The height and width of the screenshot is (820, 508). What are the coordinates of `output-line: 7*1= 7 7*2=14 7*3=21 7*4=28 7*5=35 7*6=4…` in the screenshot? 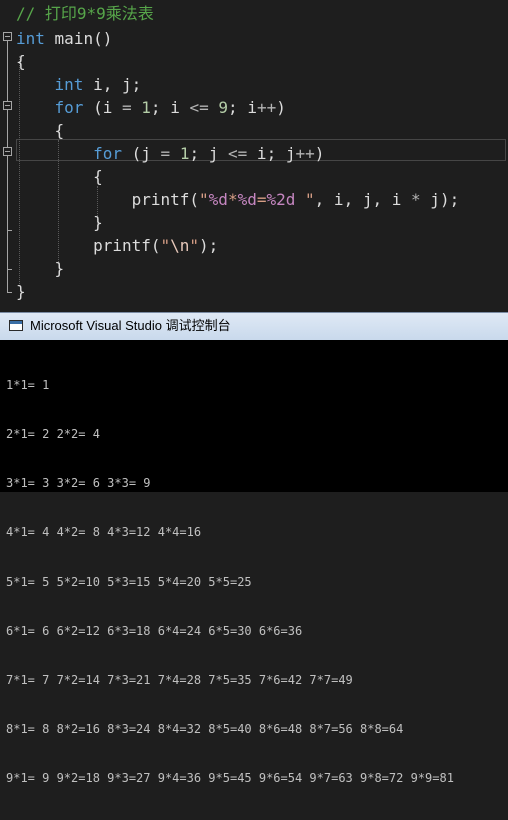 It's located at (179, 680).